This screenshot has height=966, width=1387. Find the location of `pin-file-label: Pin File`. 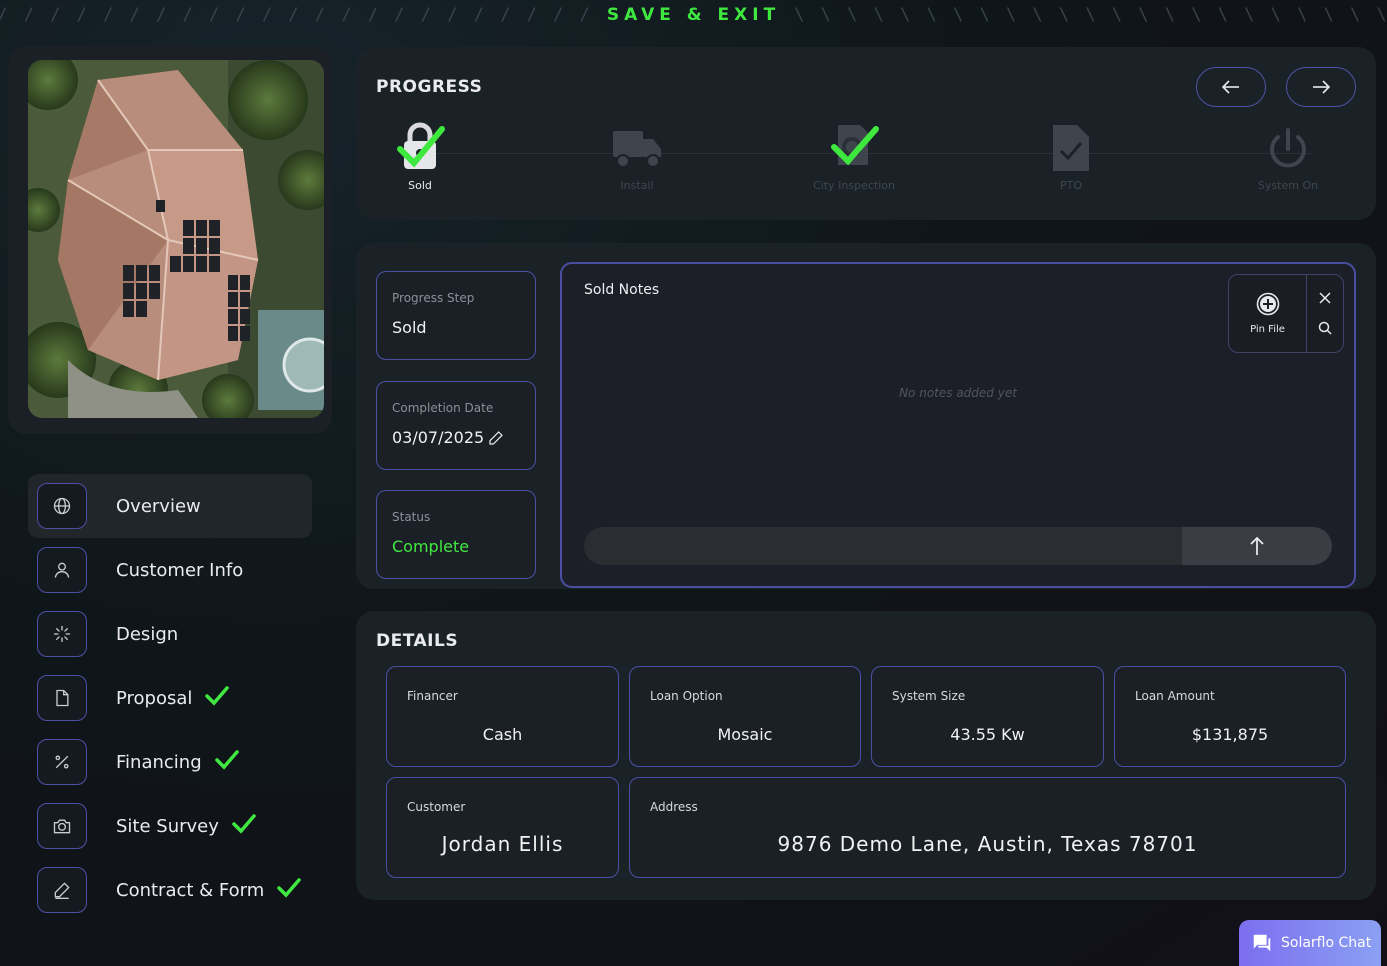

pin-file-label: Pin File is located at coordinates (1267, 329).